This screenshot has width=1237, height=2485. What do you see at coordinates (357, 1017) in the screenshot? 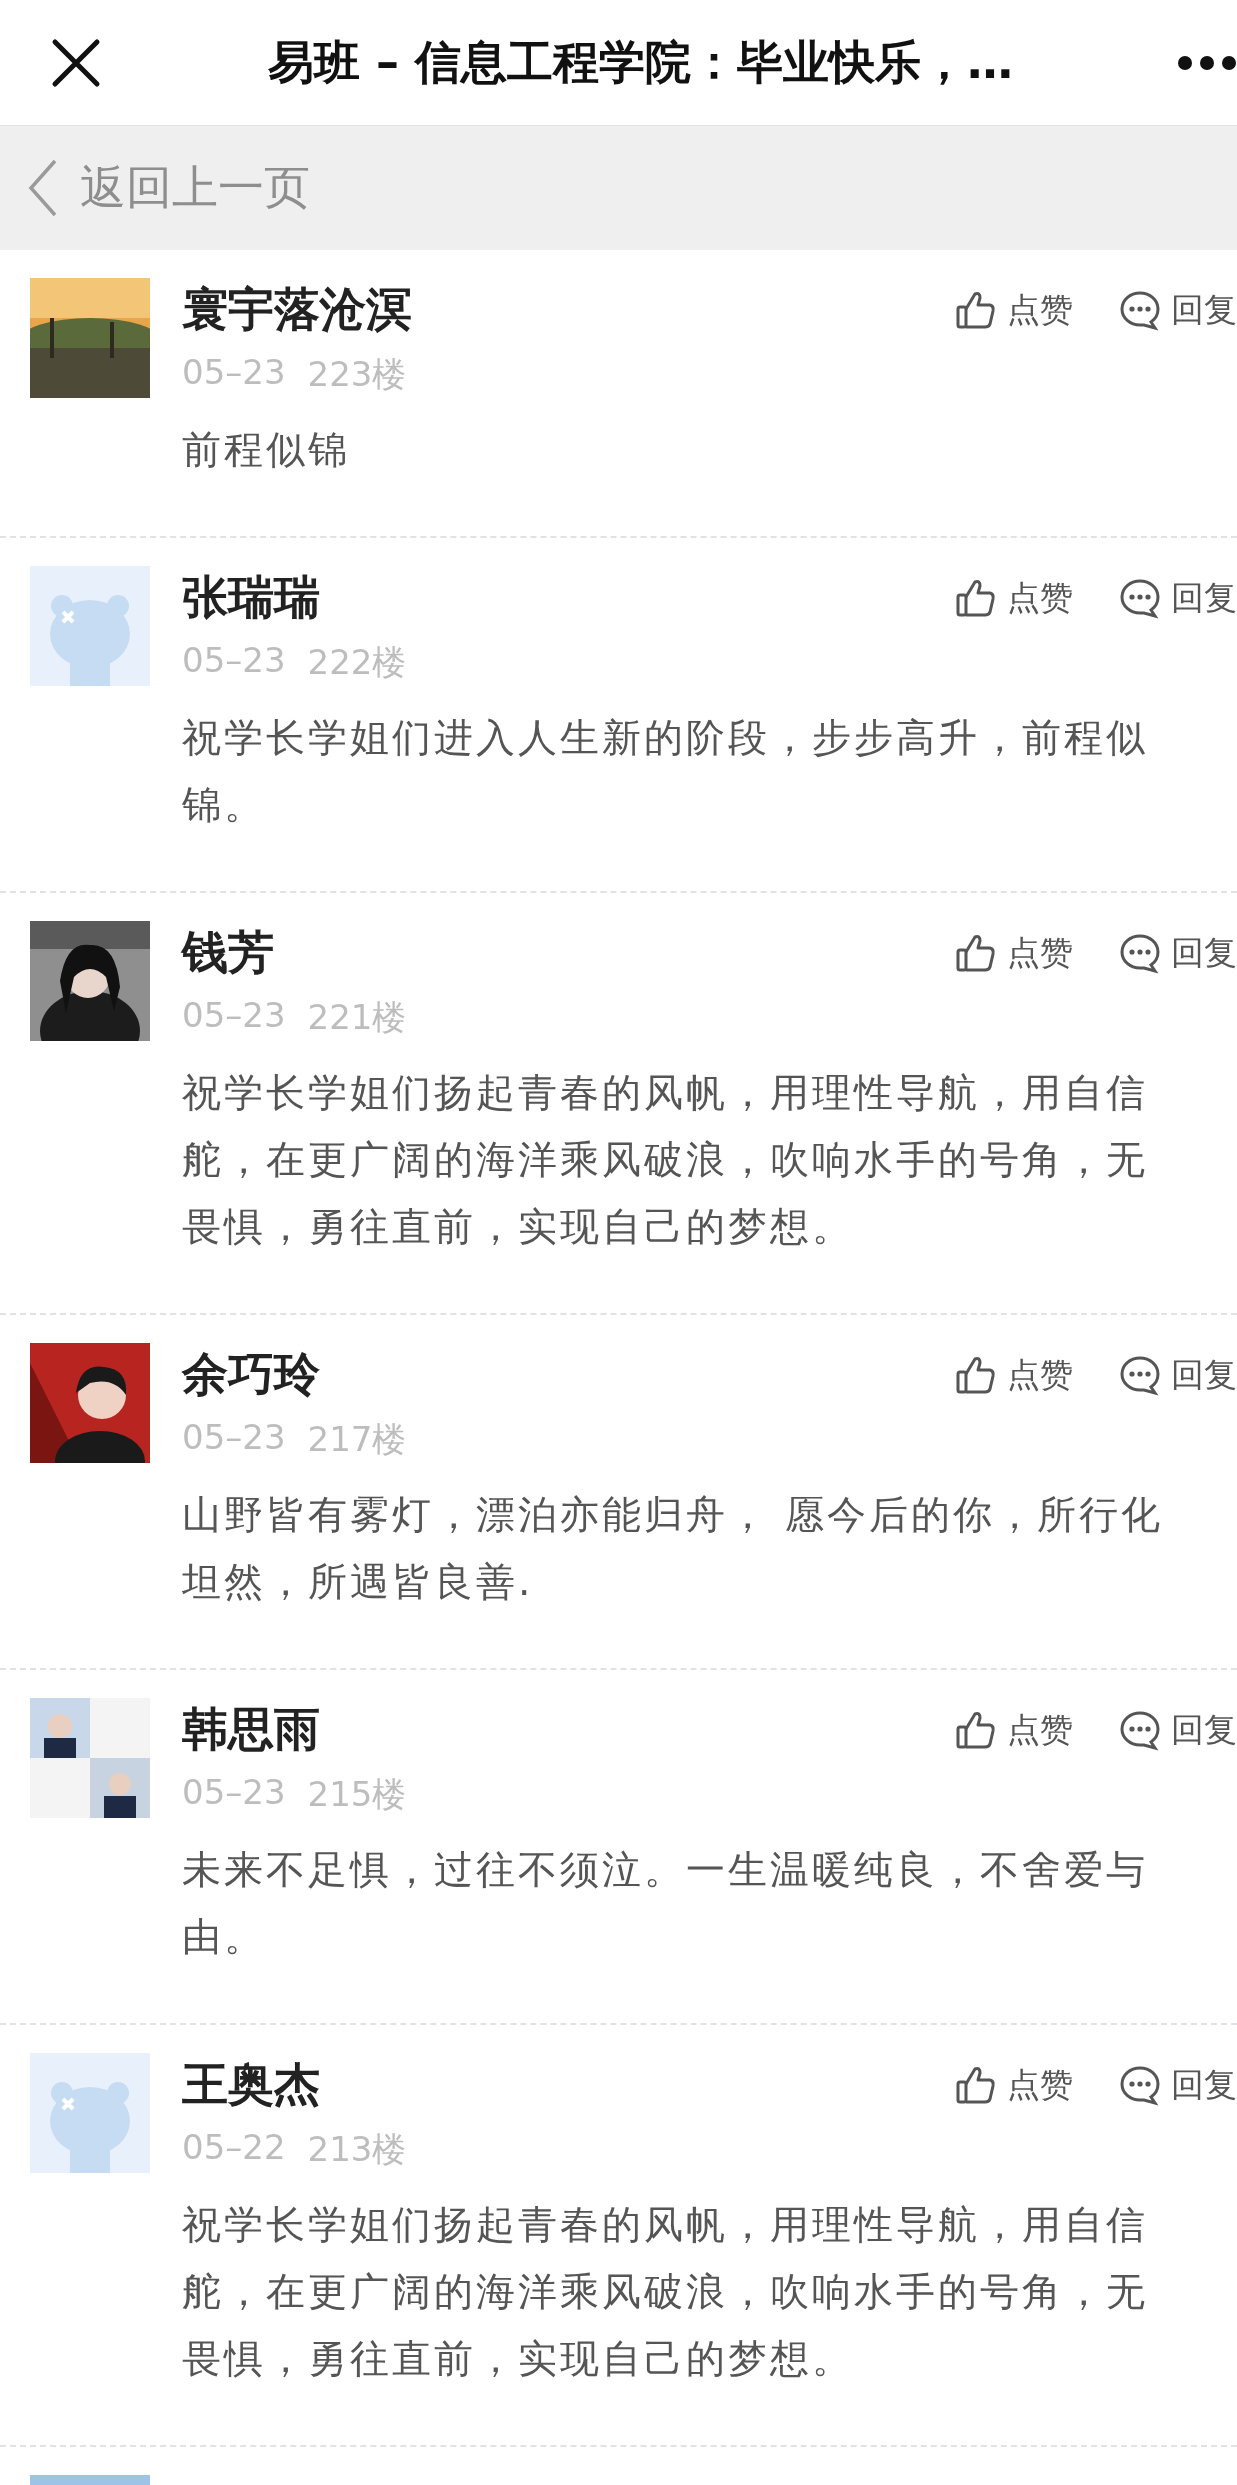
I see `floor-number: 221楼` at bounding box center [357, 1017].